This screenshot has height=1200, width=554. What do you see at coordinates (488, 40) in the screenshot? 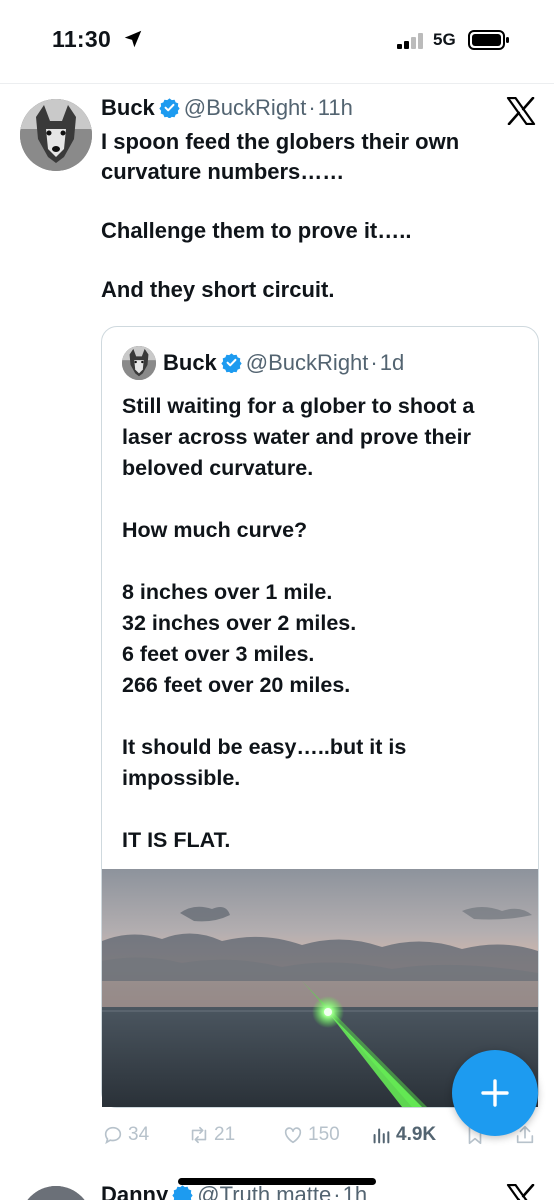
I see `battery-icon` at bounding box center [488, 40].